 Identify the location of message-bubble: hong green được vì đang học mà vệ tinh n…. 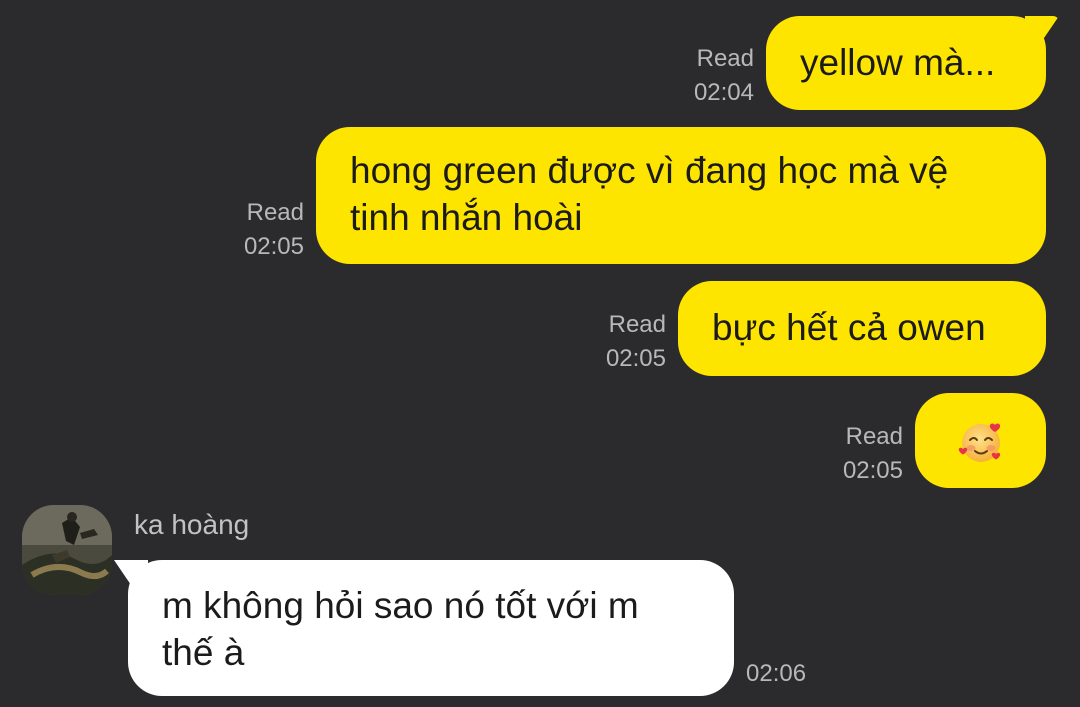
(681, 195).